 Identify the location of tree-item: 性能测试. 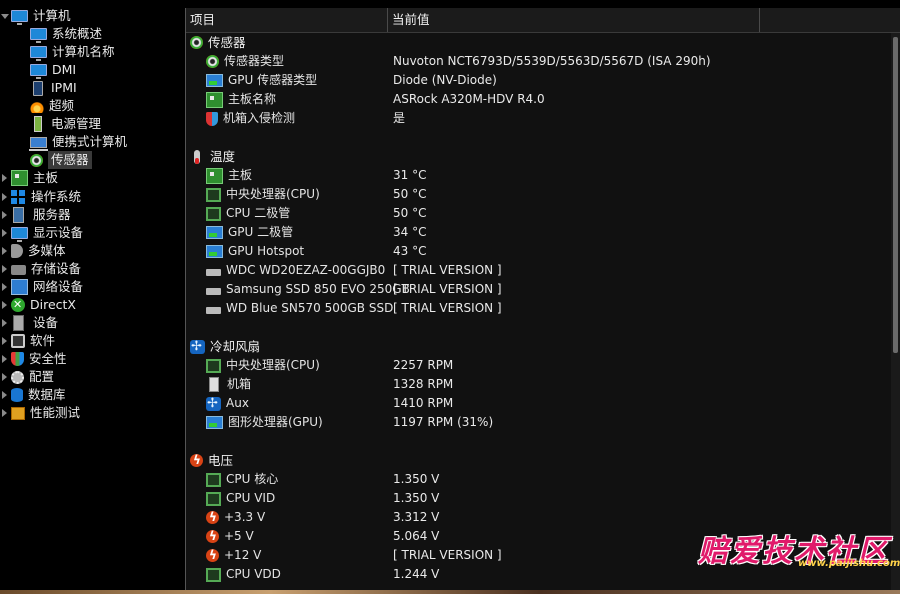
(45, 413).